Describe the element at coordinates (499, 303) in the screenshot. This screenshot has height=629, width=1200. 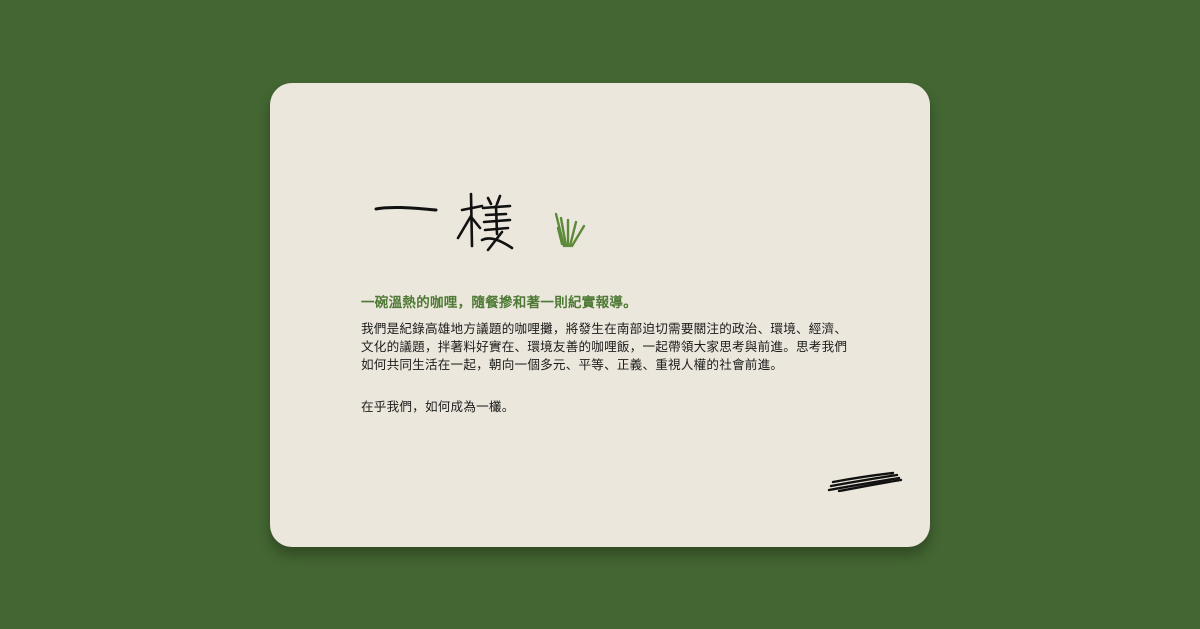
I see `tagline: 一碗溫熱的咖哩，隨餐摻和著一則紀實報導。` at that location.